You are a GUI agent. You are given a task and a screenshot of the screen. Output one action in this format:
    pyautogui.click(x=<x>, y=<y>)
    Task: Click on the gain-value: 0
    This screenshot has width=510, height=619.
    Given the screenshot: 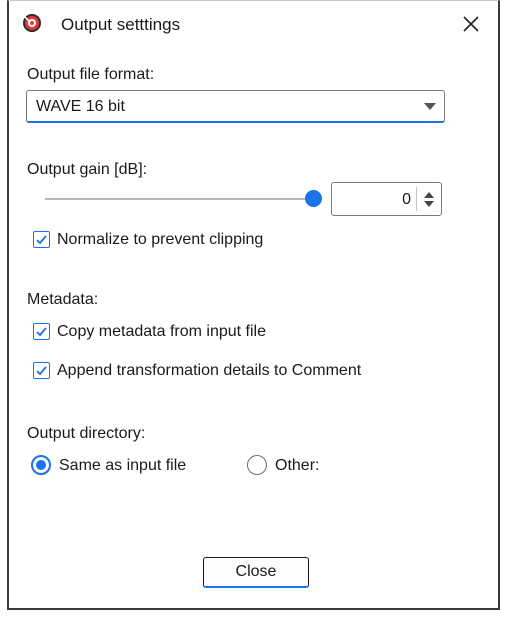 What is the action you would take?
    pyautogui.click(x=406, y=200)
    